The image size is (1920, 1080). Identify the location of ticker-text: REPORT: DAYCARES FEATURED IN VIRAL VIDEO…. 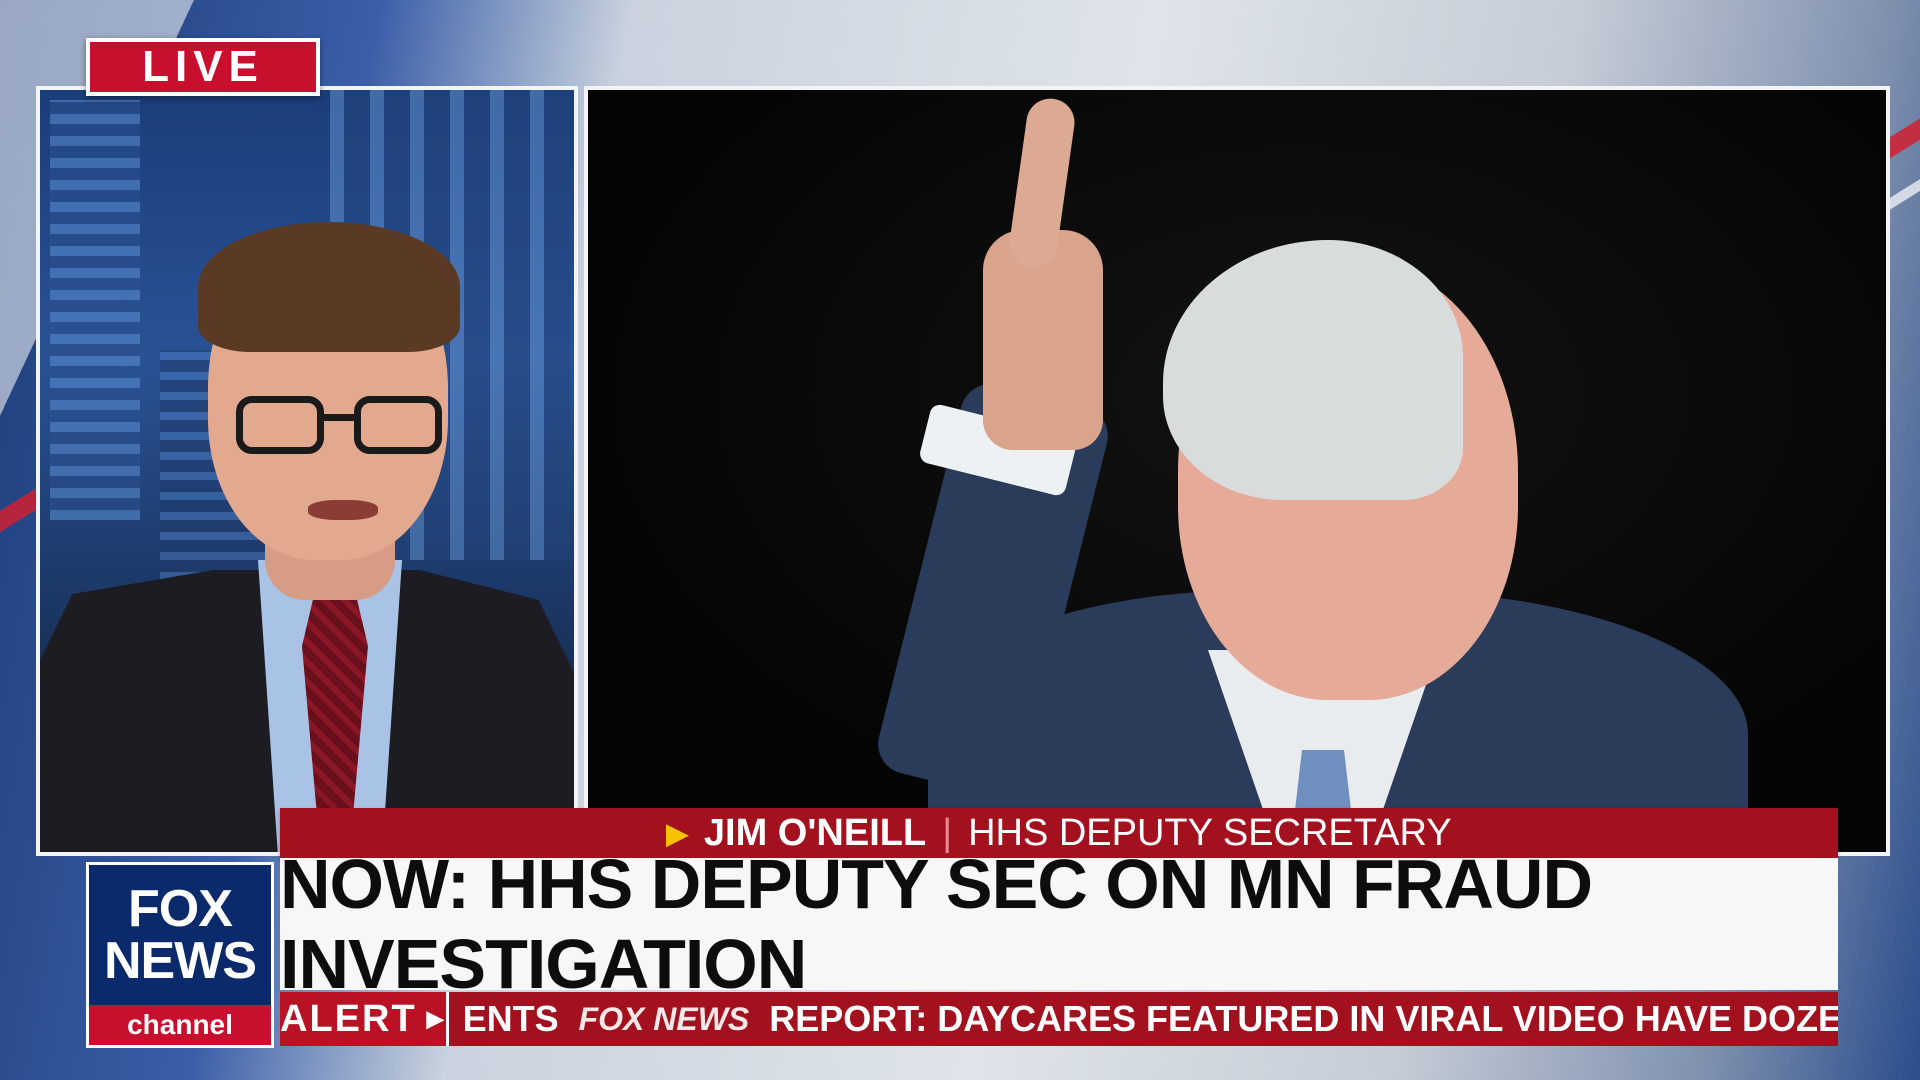
(1303, 1018).